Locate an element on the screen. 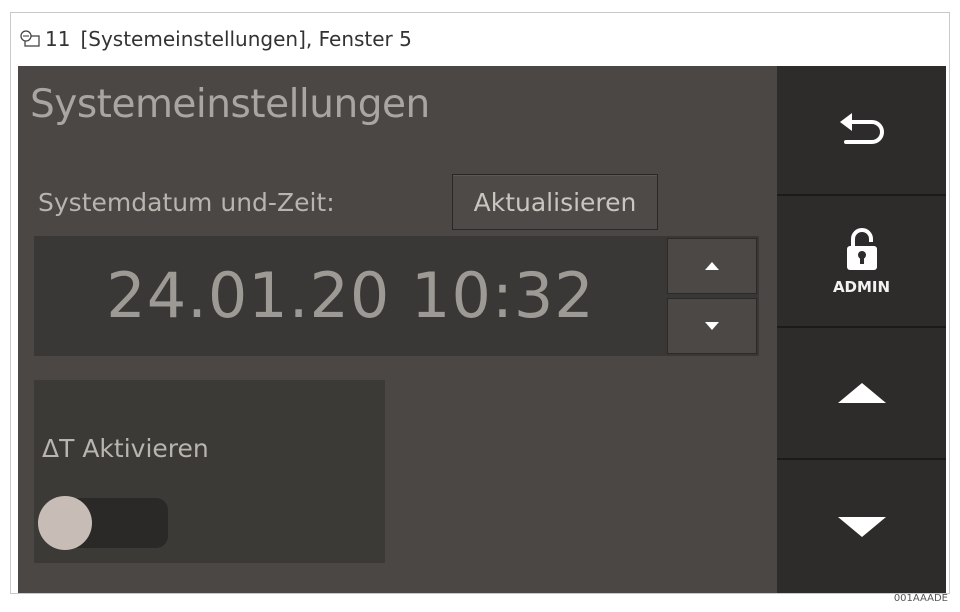 The height and width of the screenshot is (612, 960). update-button: Aktualisieren is located at coordinates (555, 202).